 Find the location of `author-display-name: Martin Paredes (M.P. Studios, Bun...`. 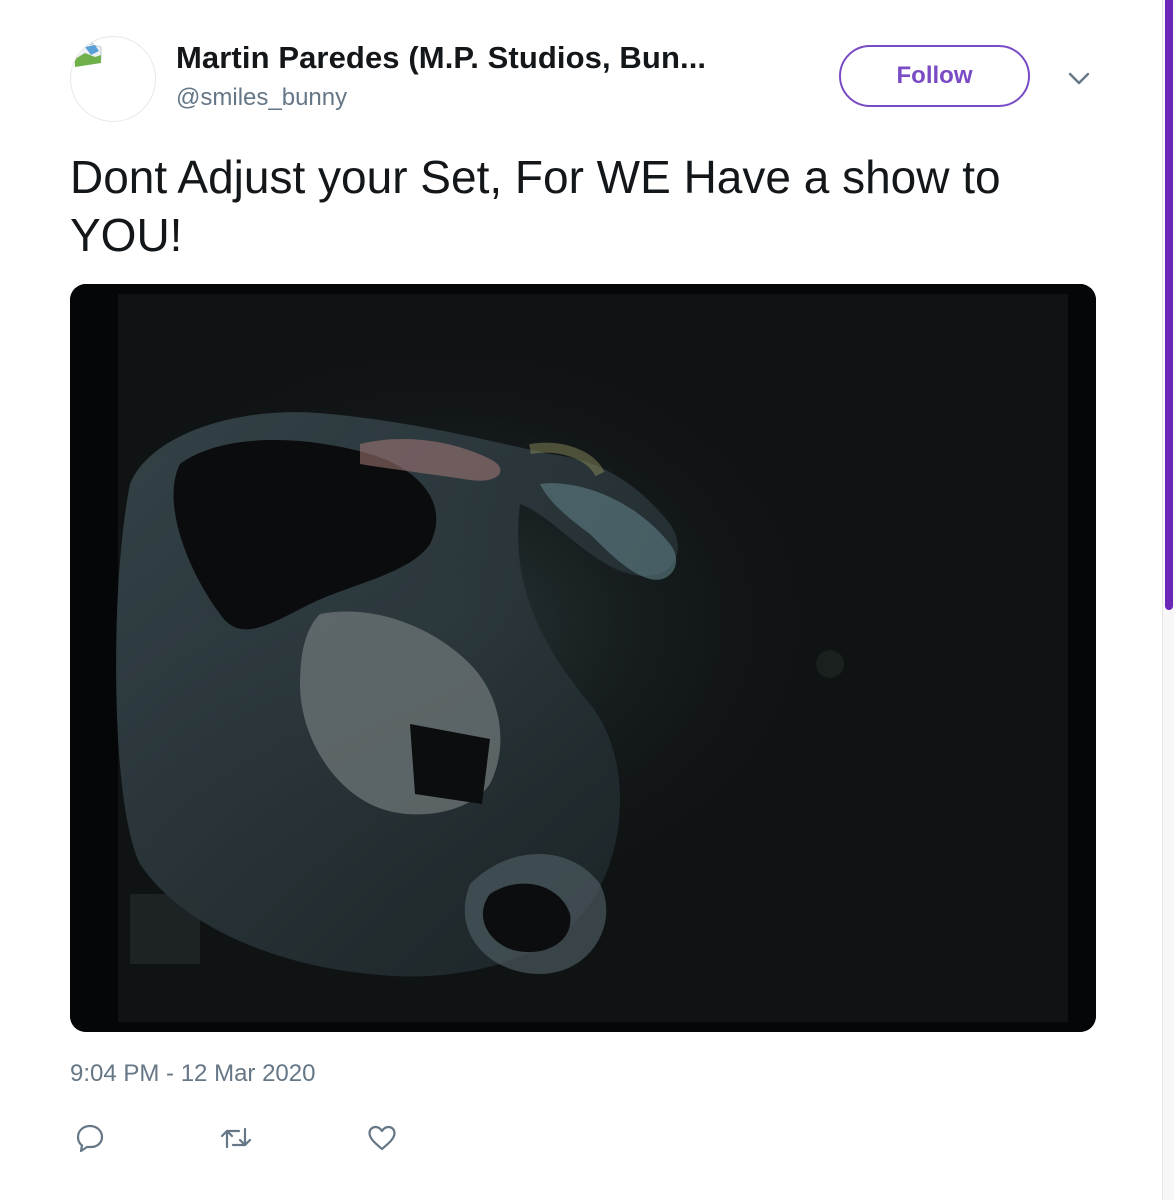

author-display-name: Martin Paredes (M.P. Studios, Bun... is located at coordinates (441, 58).